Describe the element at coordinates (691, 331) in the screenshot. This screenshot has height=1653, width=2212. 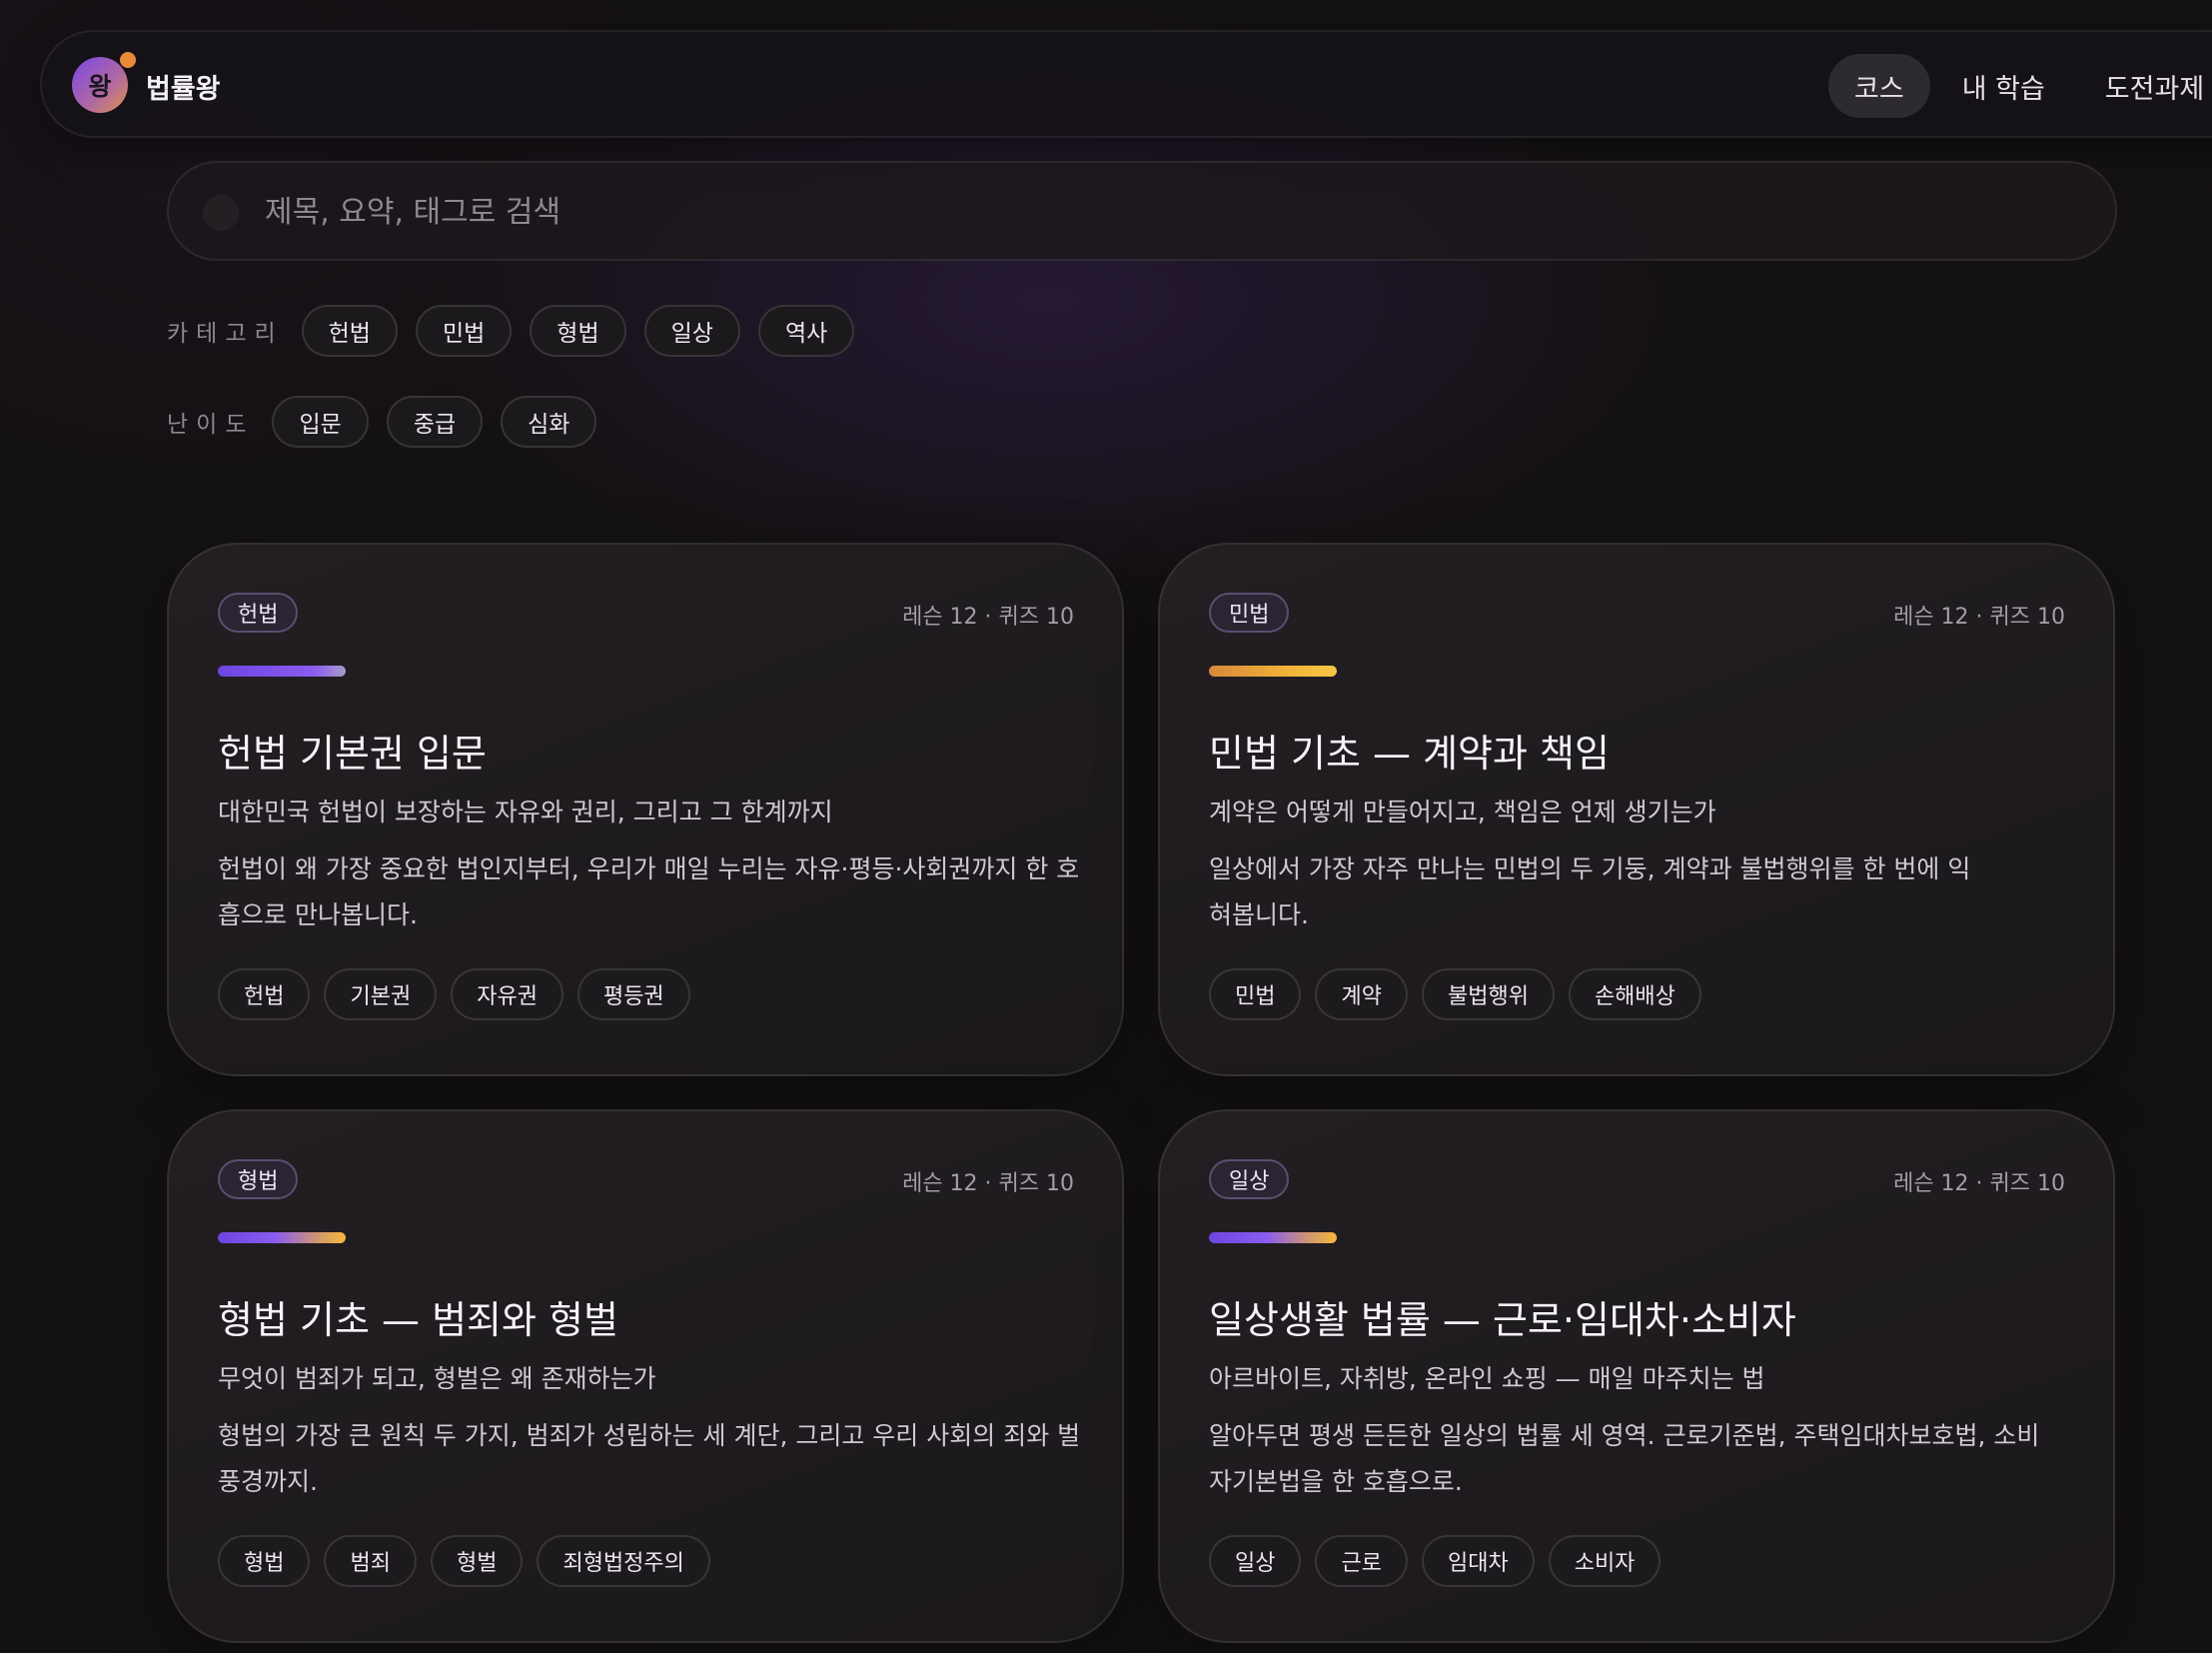
I see `category-chip: 일상` at that location.